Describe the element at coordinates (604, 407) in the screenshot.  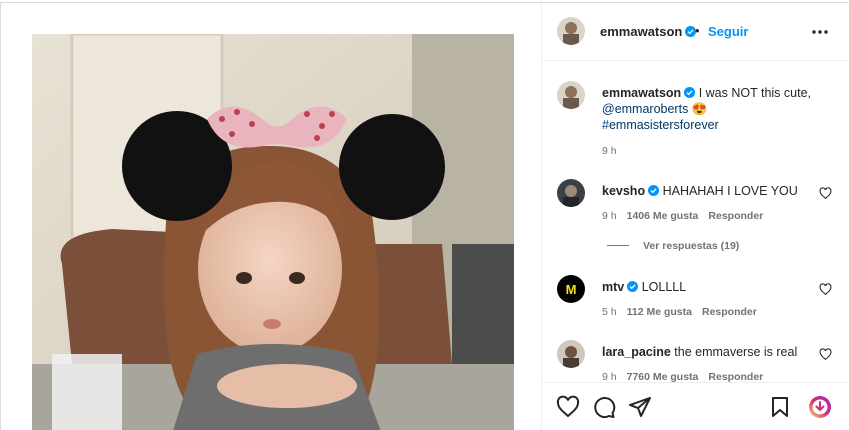
I see `comment-icon` at that location.